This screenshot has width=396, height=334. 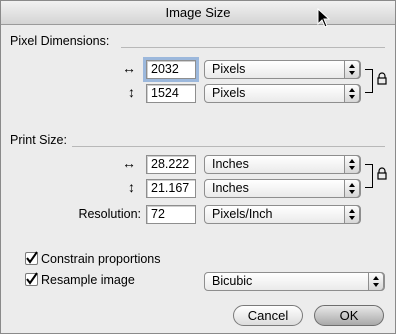 I want to click on cancel-button: Cancel, so click(x=268, y=315).